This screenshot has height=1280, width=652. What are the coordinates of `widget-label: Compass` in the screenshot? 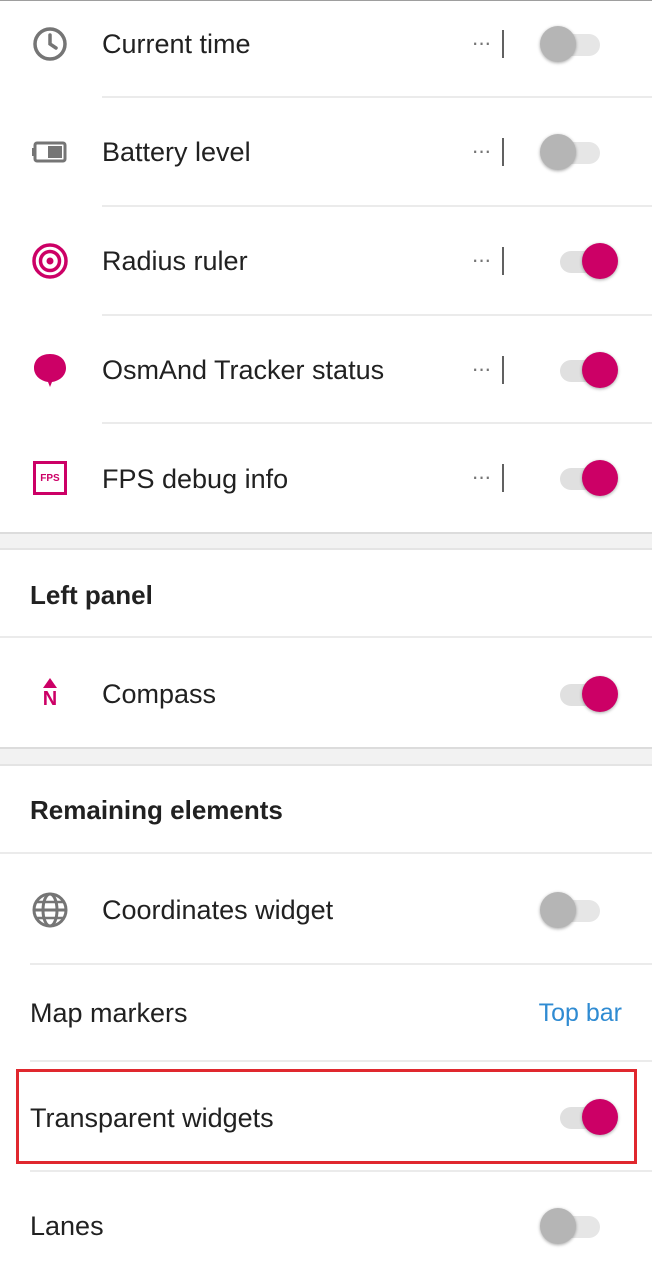 It's located at (159, 694).